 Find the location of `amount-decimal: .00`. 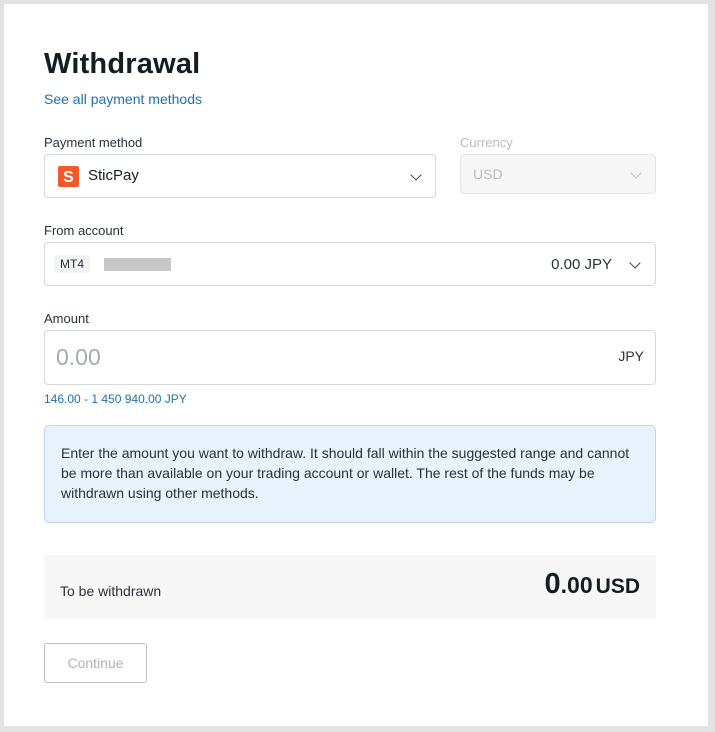

amount-decimal: .00 is located at coordinates (576, 585).